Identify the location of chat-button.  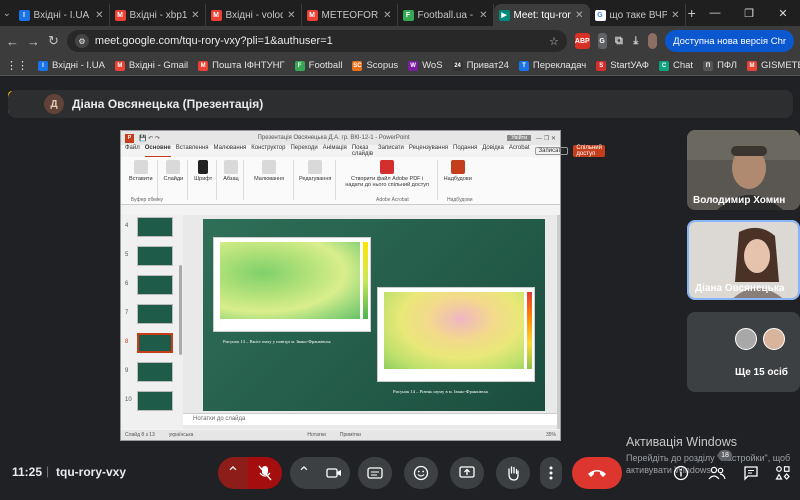
(751, 473).